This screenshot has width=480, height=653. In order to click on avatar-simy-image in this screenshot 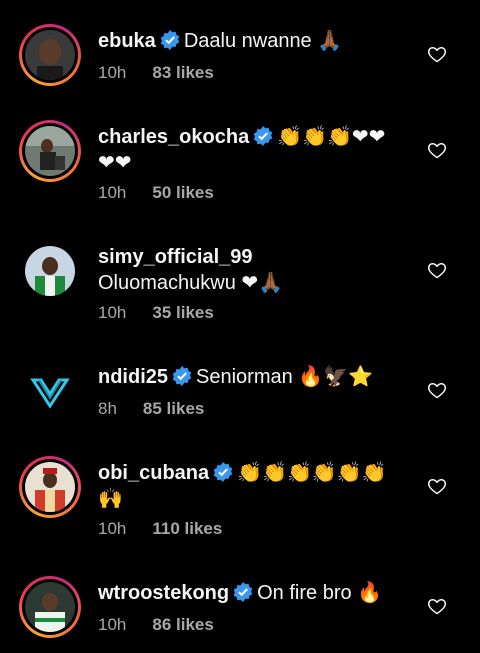, I will do `click(50, 271)`.